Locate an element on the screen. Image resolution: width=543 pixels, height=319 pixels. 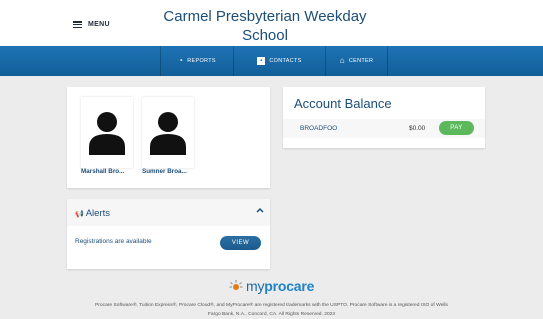
nav-item-label: CENTER is located at coordinates (361, 61).